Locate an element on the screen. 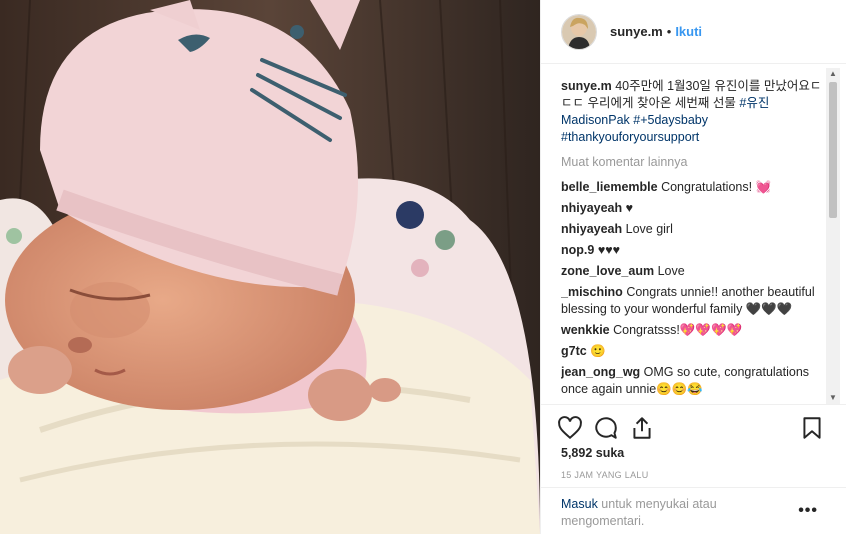 This screenshot has height=534, width=846. post-timestamp: 15 JAM YANG LALU is located at coordinates (605, 475).